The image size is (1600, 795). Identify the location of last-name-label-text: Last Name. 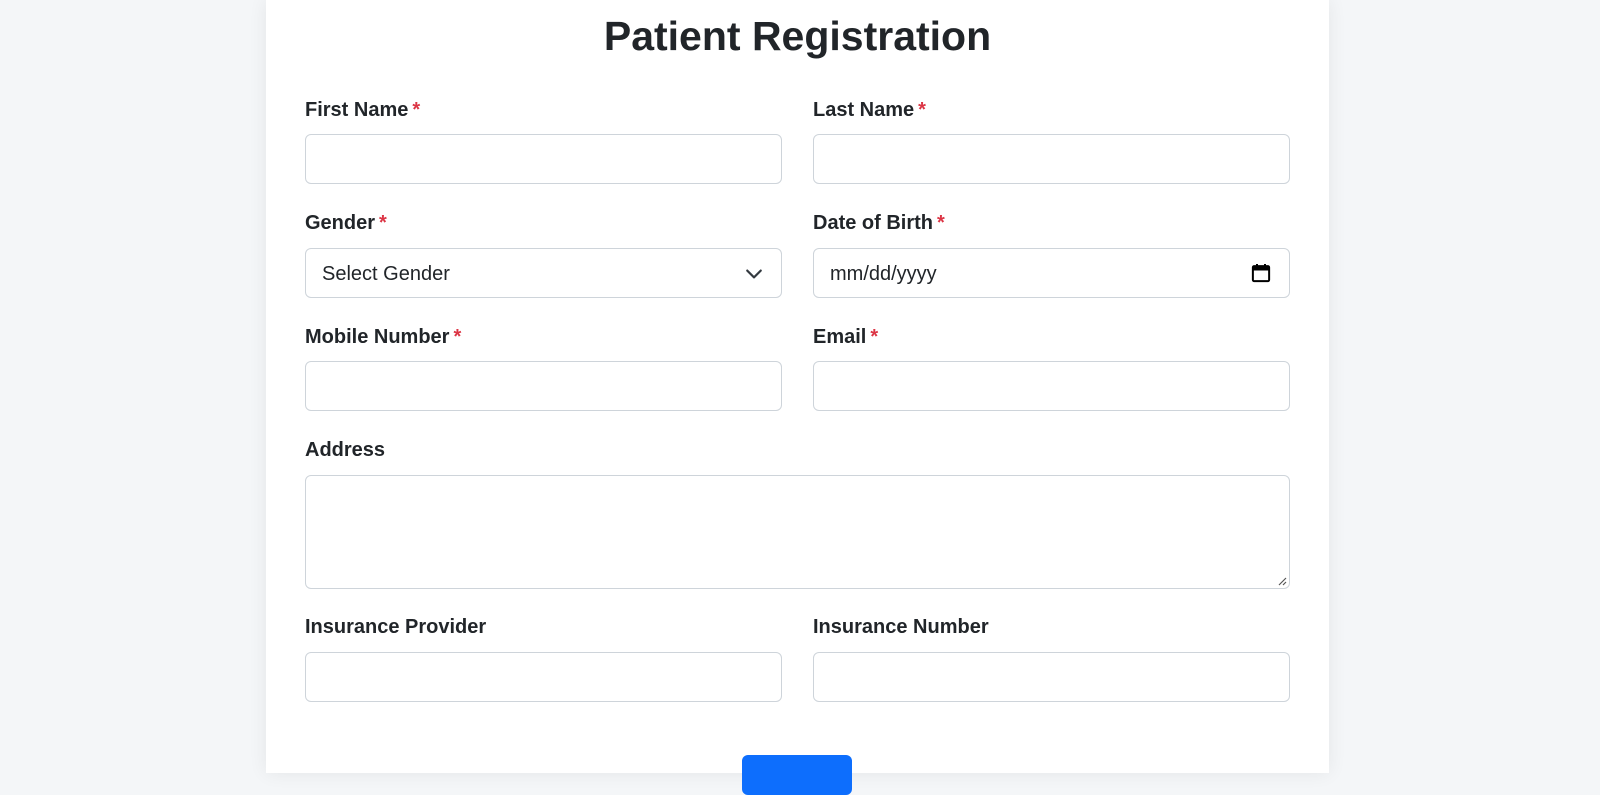
(864, 110).